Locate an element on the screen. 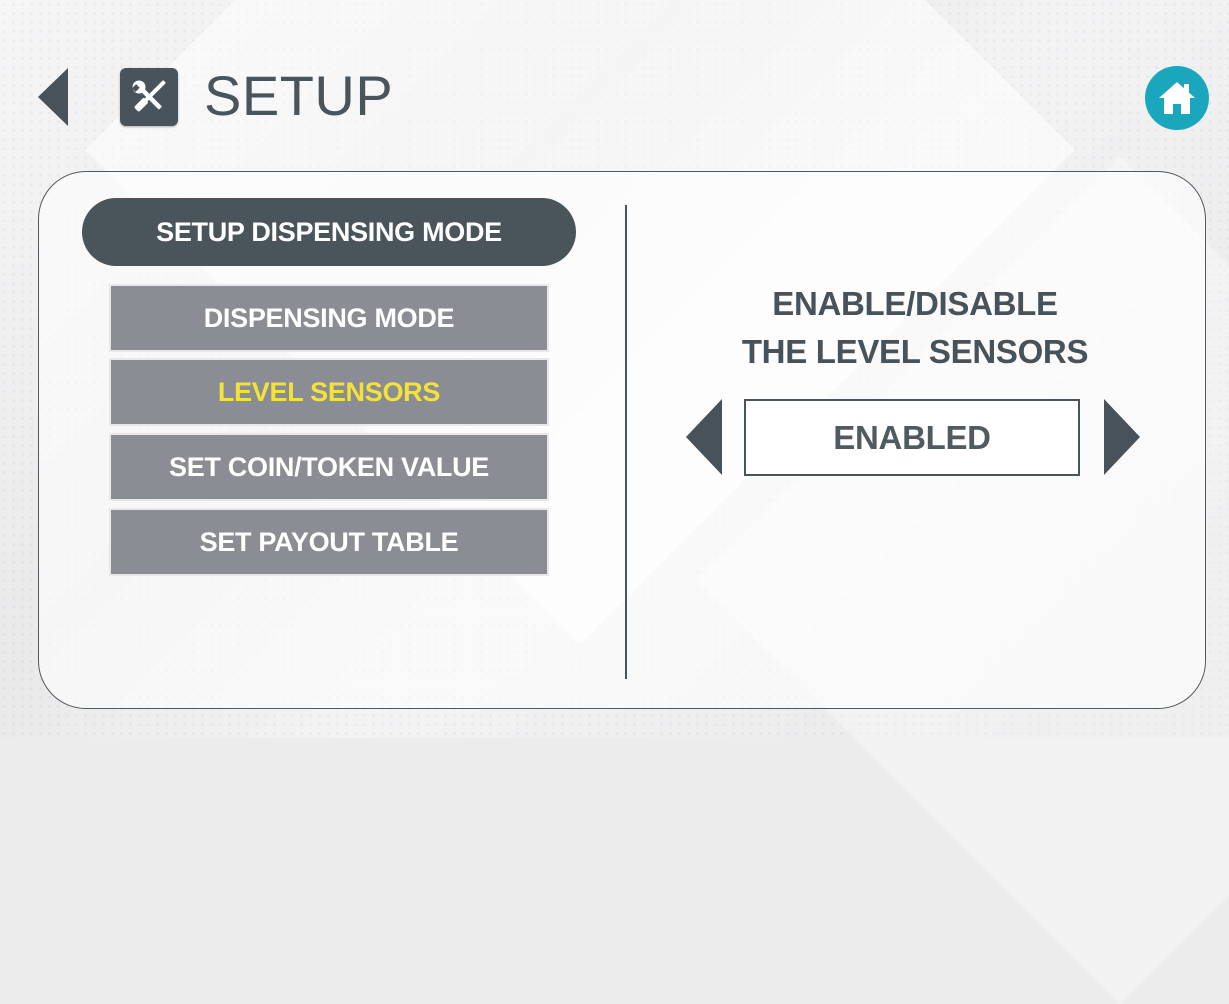 The width and height of the screenshot is (1229, 1004). option-title: ENABLE/DISABLE THE LEVEL SENSORS is located at coordinates (915, 328).